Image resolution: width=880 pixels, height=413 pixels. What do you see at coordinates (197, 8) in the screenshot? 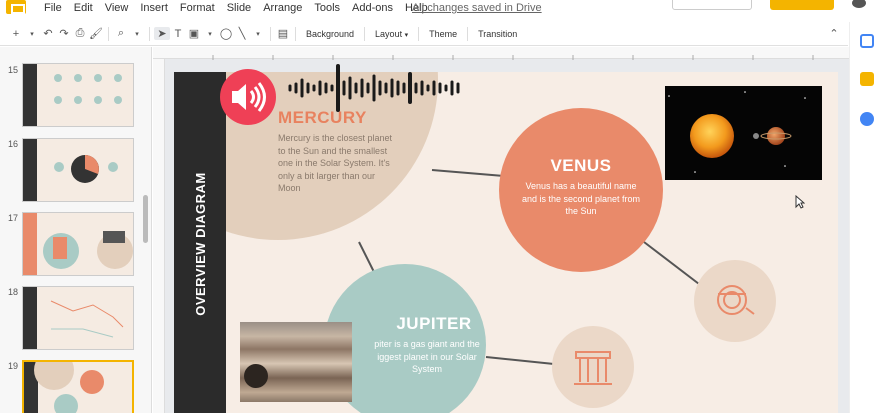
I see `menu-format: Format` at bounding box center [197, 8].